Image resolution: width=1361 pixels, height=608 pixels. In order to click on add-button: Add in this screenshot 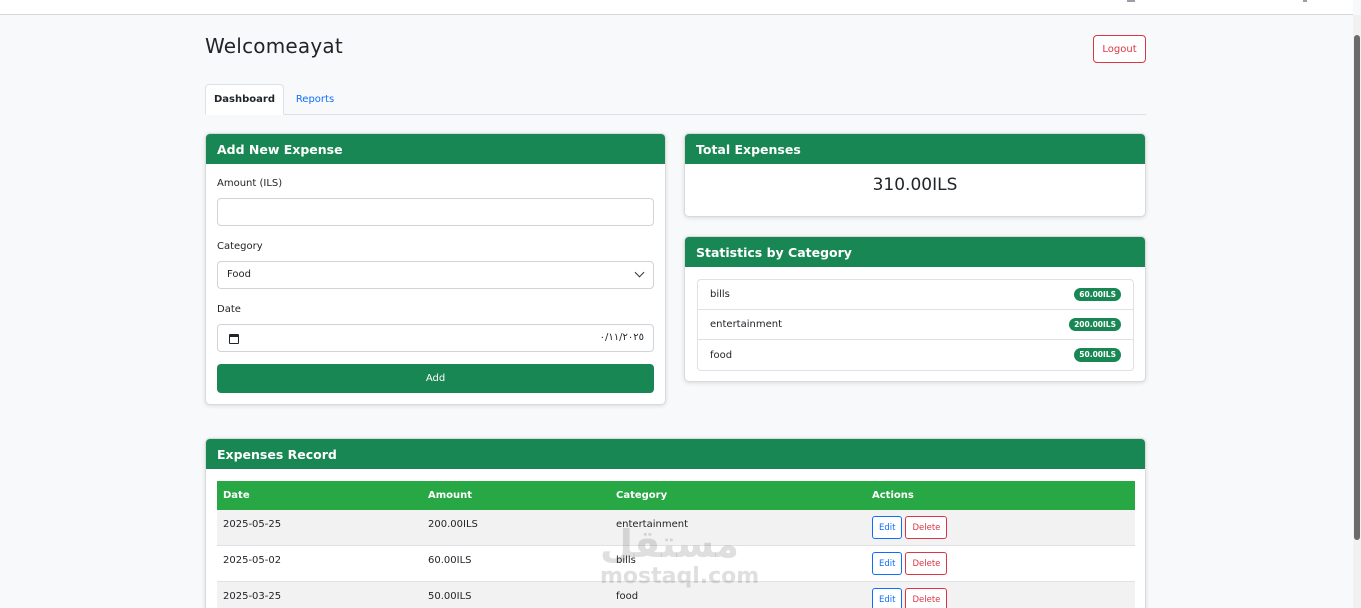, I will do `click(435, 378)`.